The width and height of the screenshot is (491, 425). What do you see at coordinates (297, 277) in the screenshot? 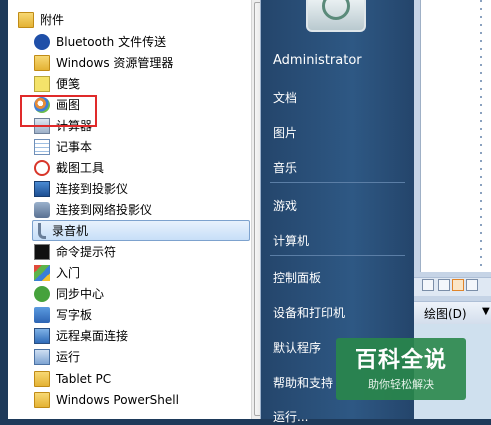
I see `control-panel-link: 控制面板` at bounding box center [297, 277].